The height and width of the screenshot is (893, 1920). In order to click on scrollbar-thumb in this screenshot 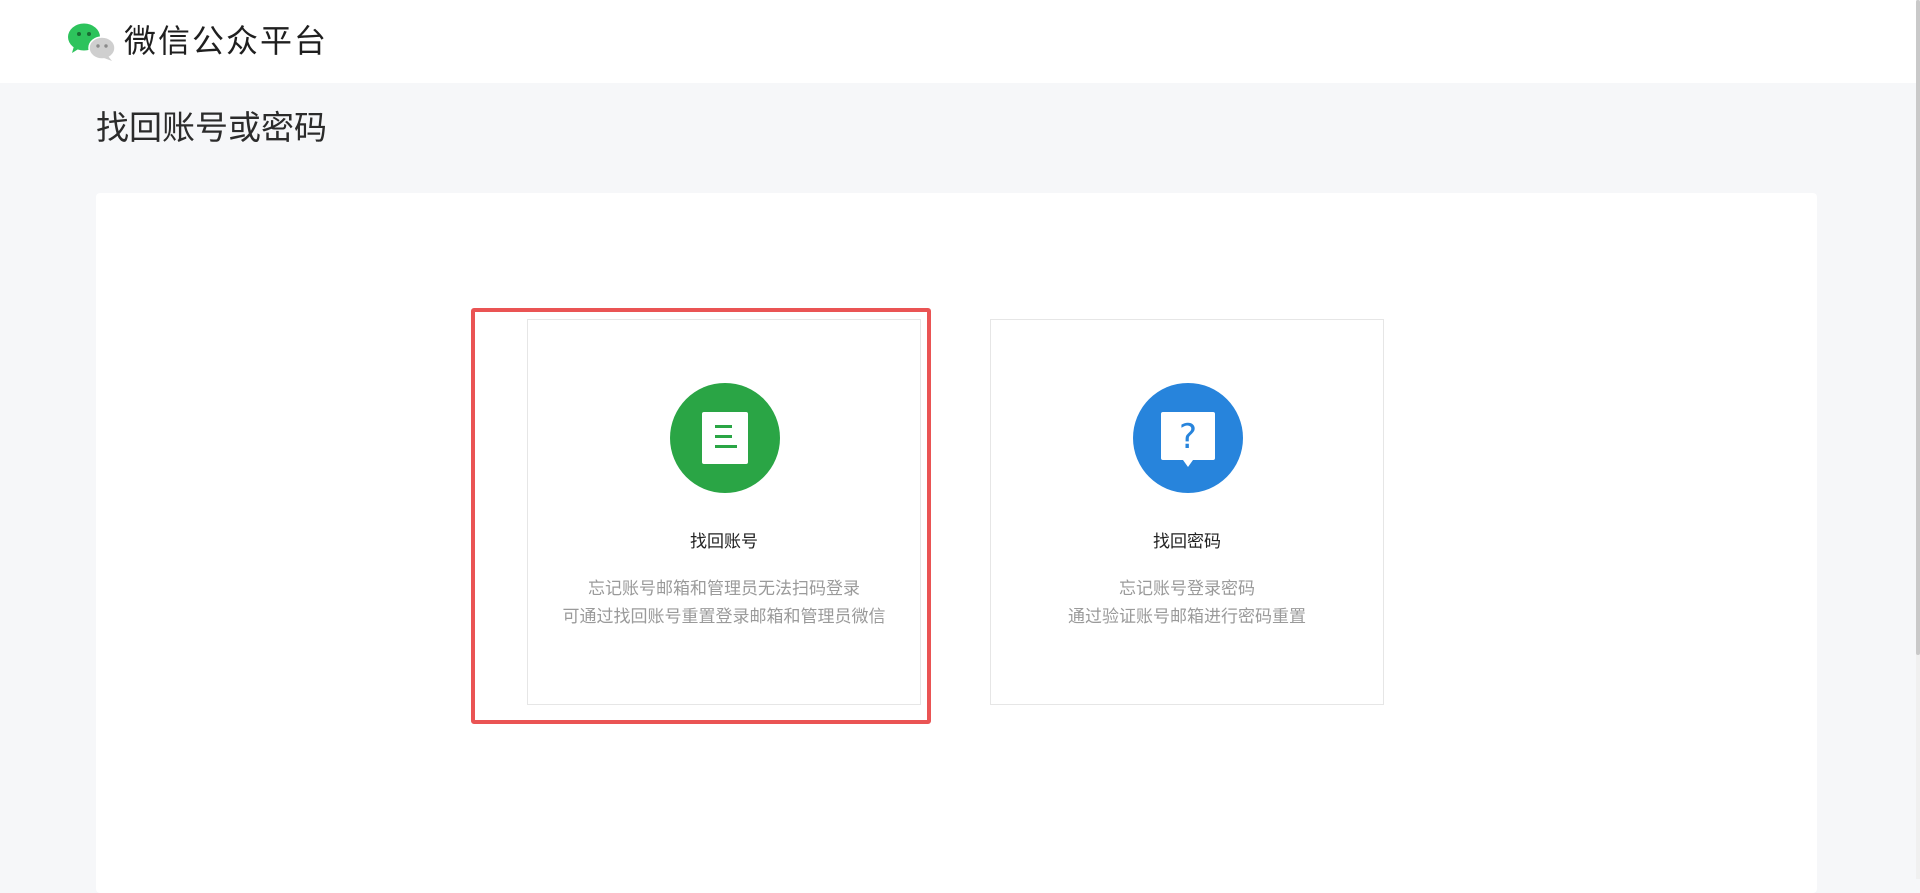, I will do `click(1918, 327)`.